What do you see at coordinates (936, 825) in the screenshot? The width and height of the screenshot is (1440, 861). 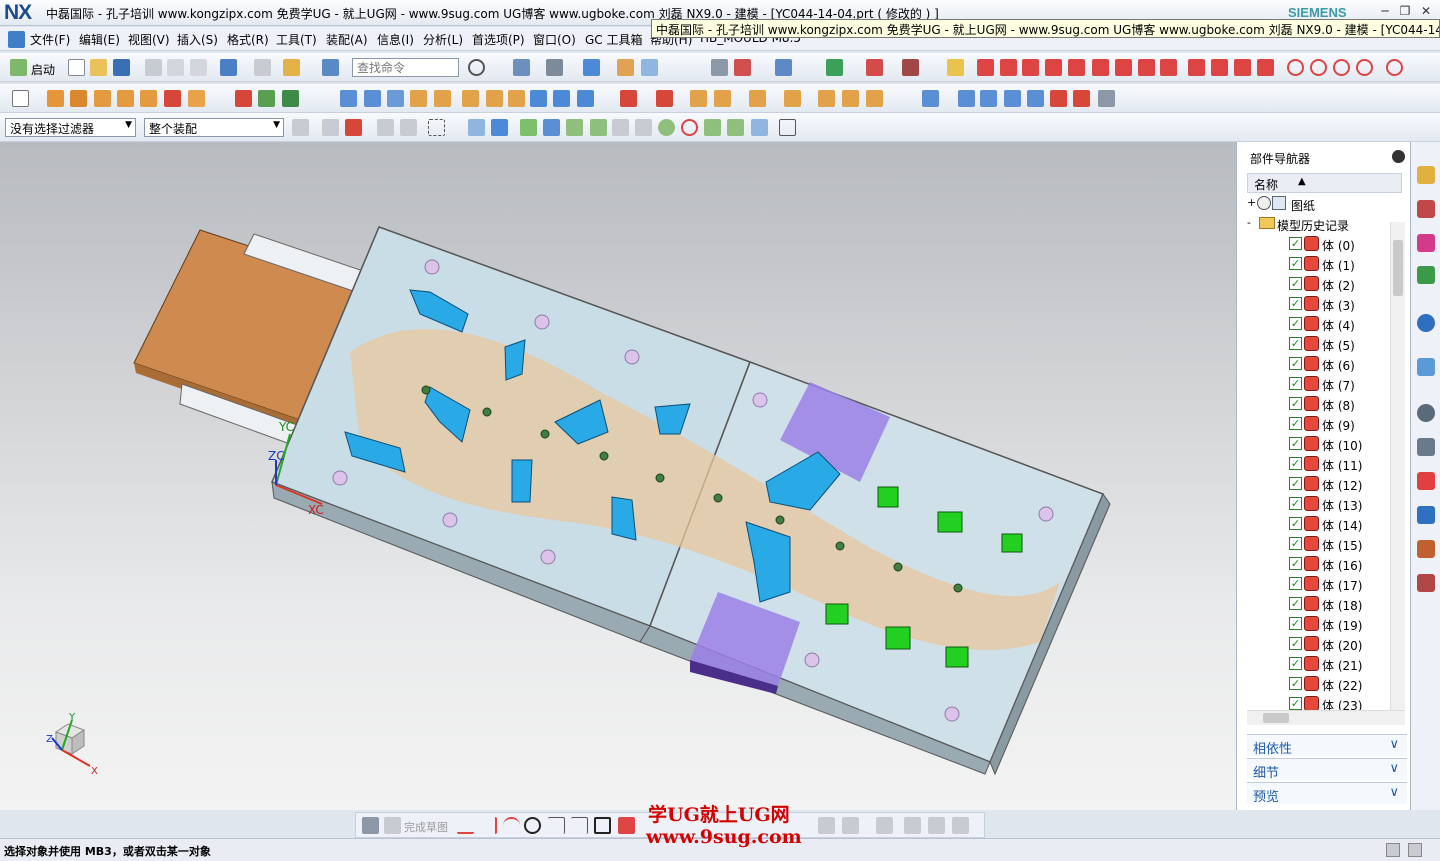 I see `sketch-display-icon` at bounding box center [936, 825].